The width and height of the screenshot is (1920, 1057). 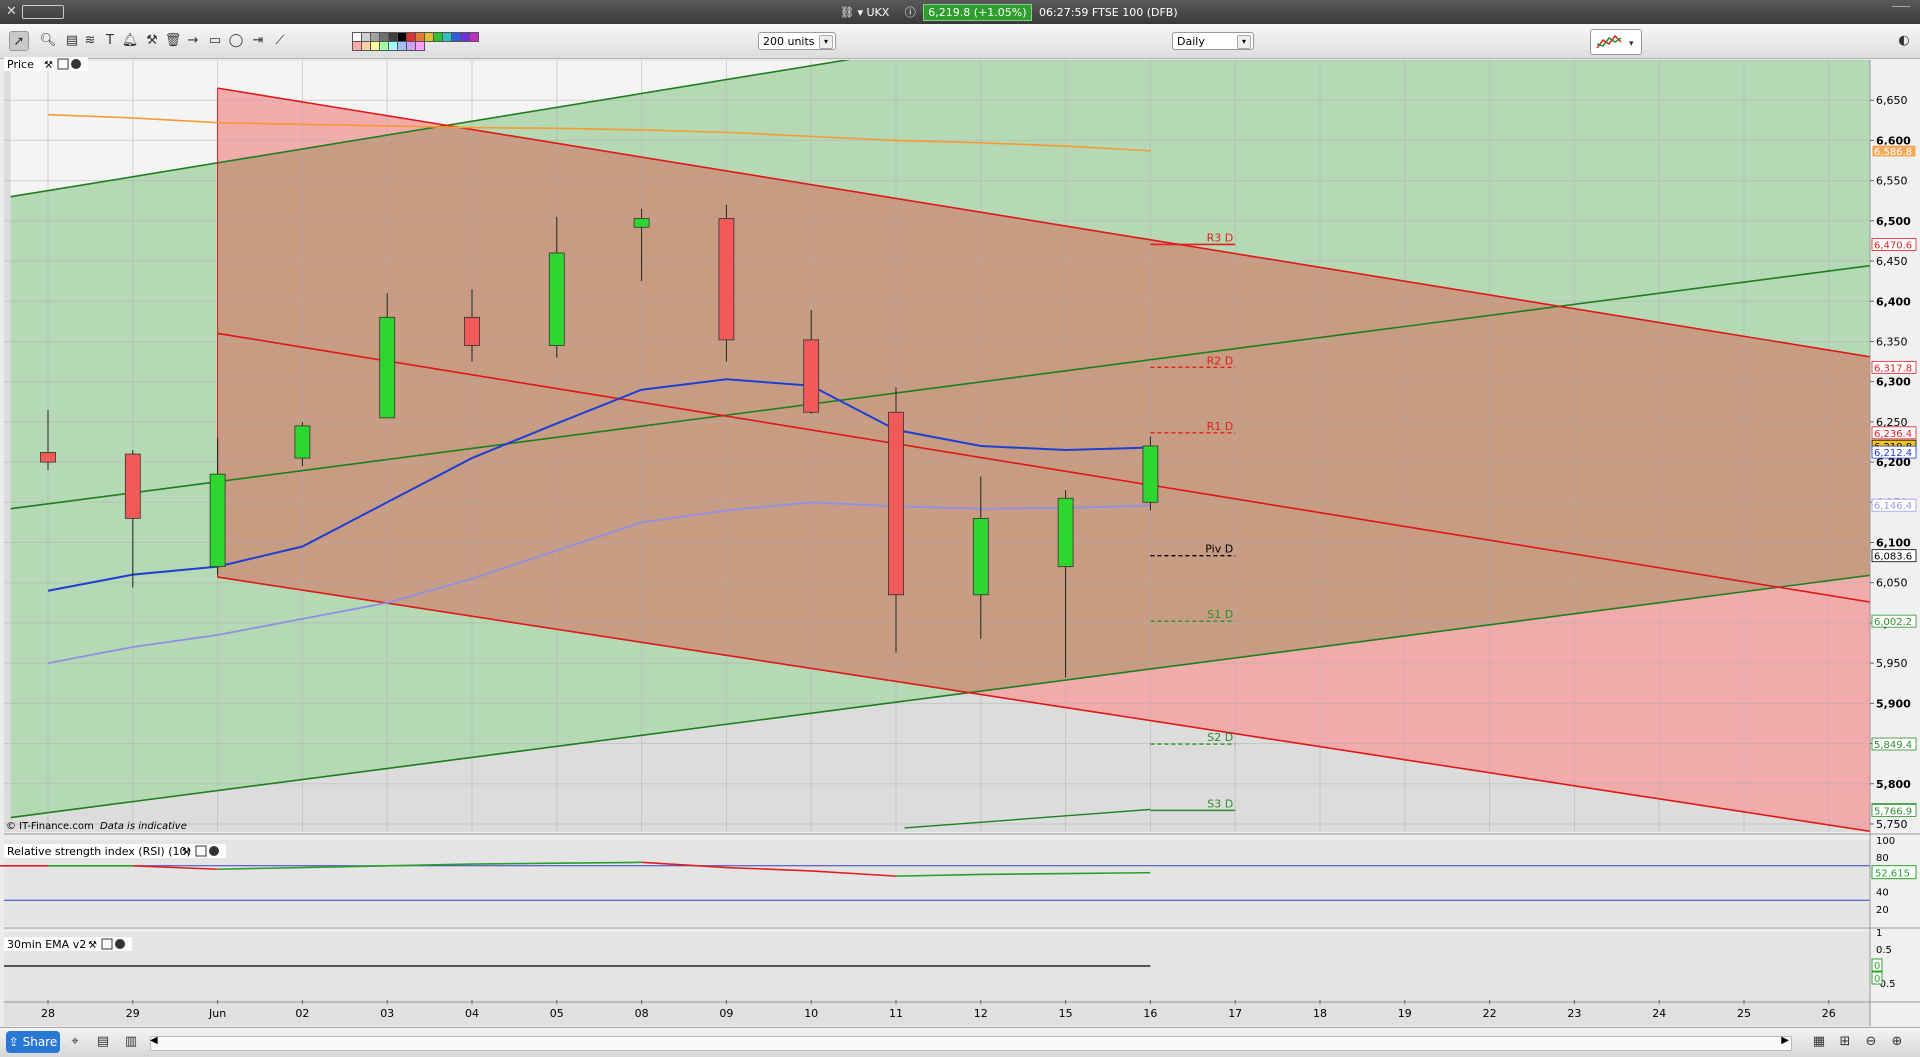 I want to click on x-tick-label: 08, so click(x=642, y=1013).